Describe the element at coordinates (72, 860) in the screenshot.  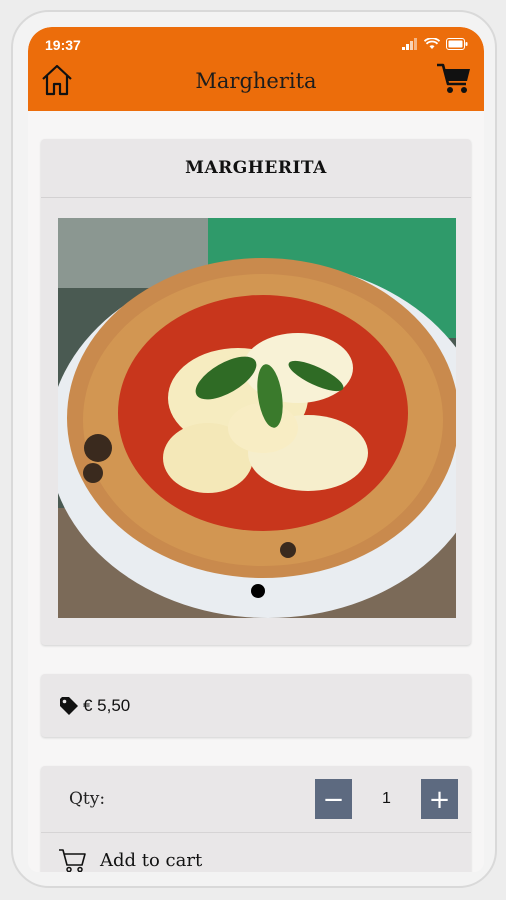
I see `cart-outline-icon` at that location.